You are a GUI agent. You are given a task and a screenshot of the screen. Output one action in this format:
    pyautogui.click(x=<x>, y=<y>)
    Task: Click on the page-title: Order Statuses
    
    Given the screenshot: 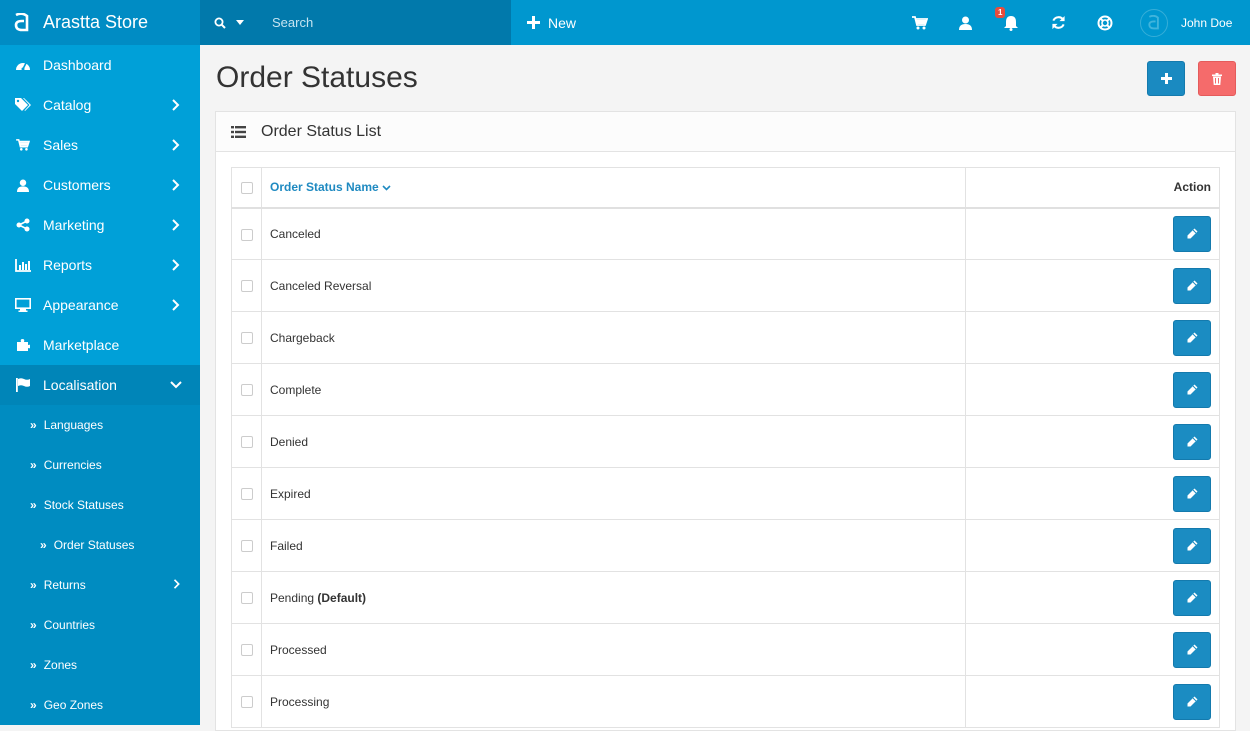 What is the action you would take?
    pyautogui.click(x=317, y=77)
    